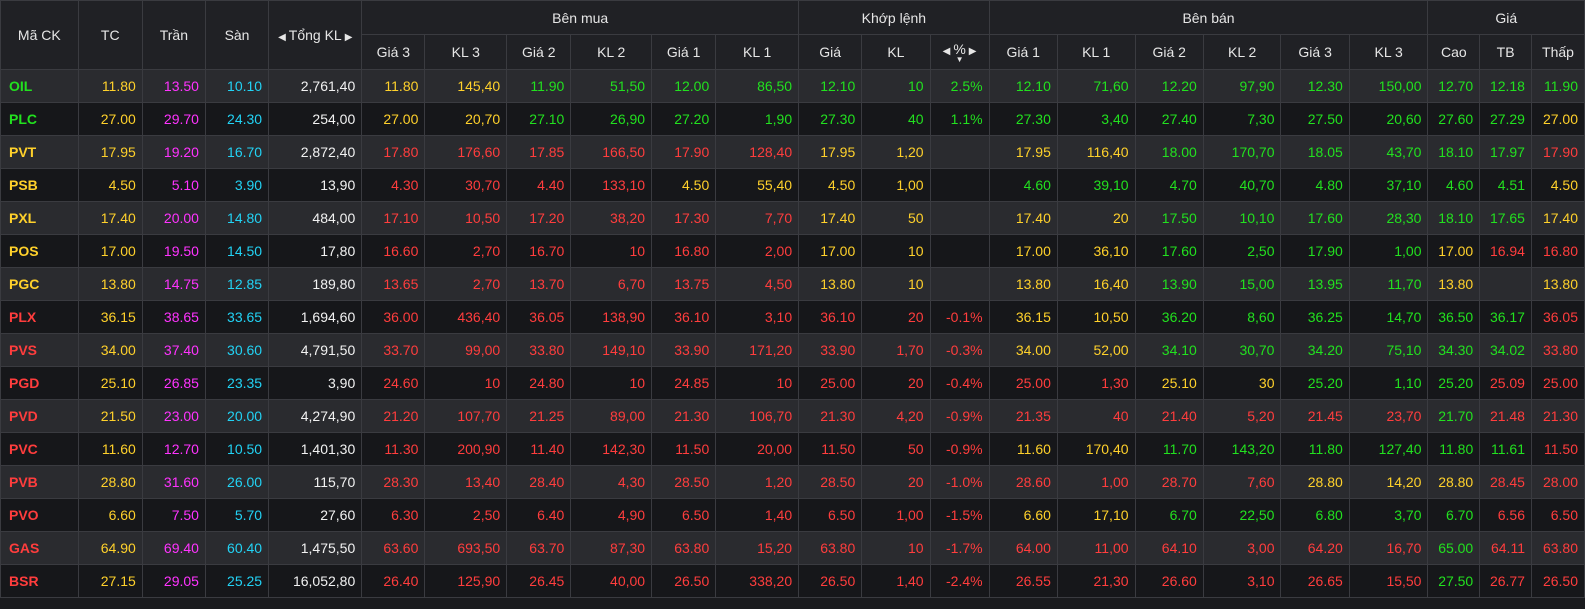 The image size is (1585, 609). I want to click on sell-price-2-cell: 17.50, so click(1169, 218).